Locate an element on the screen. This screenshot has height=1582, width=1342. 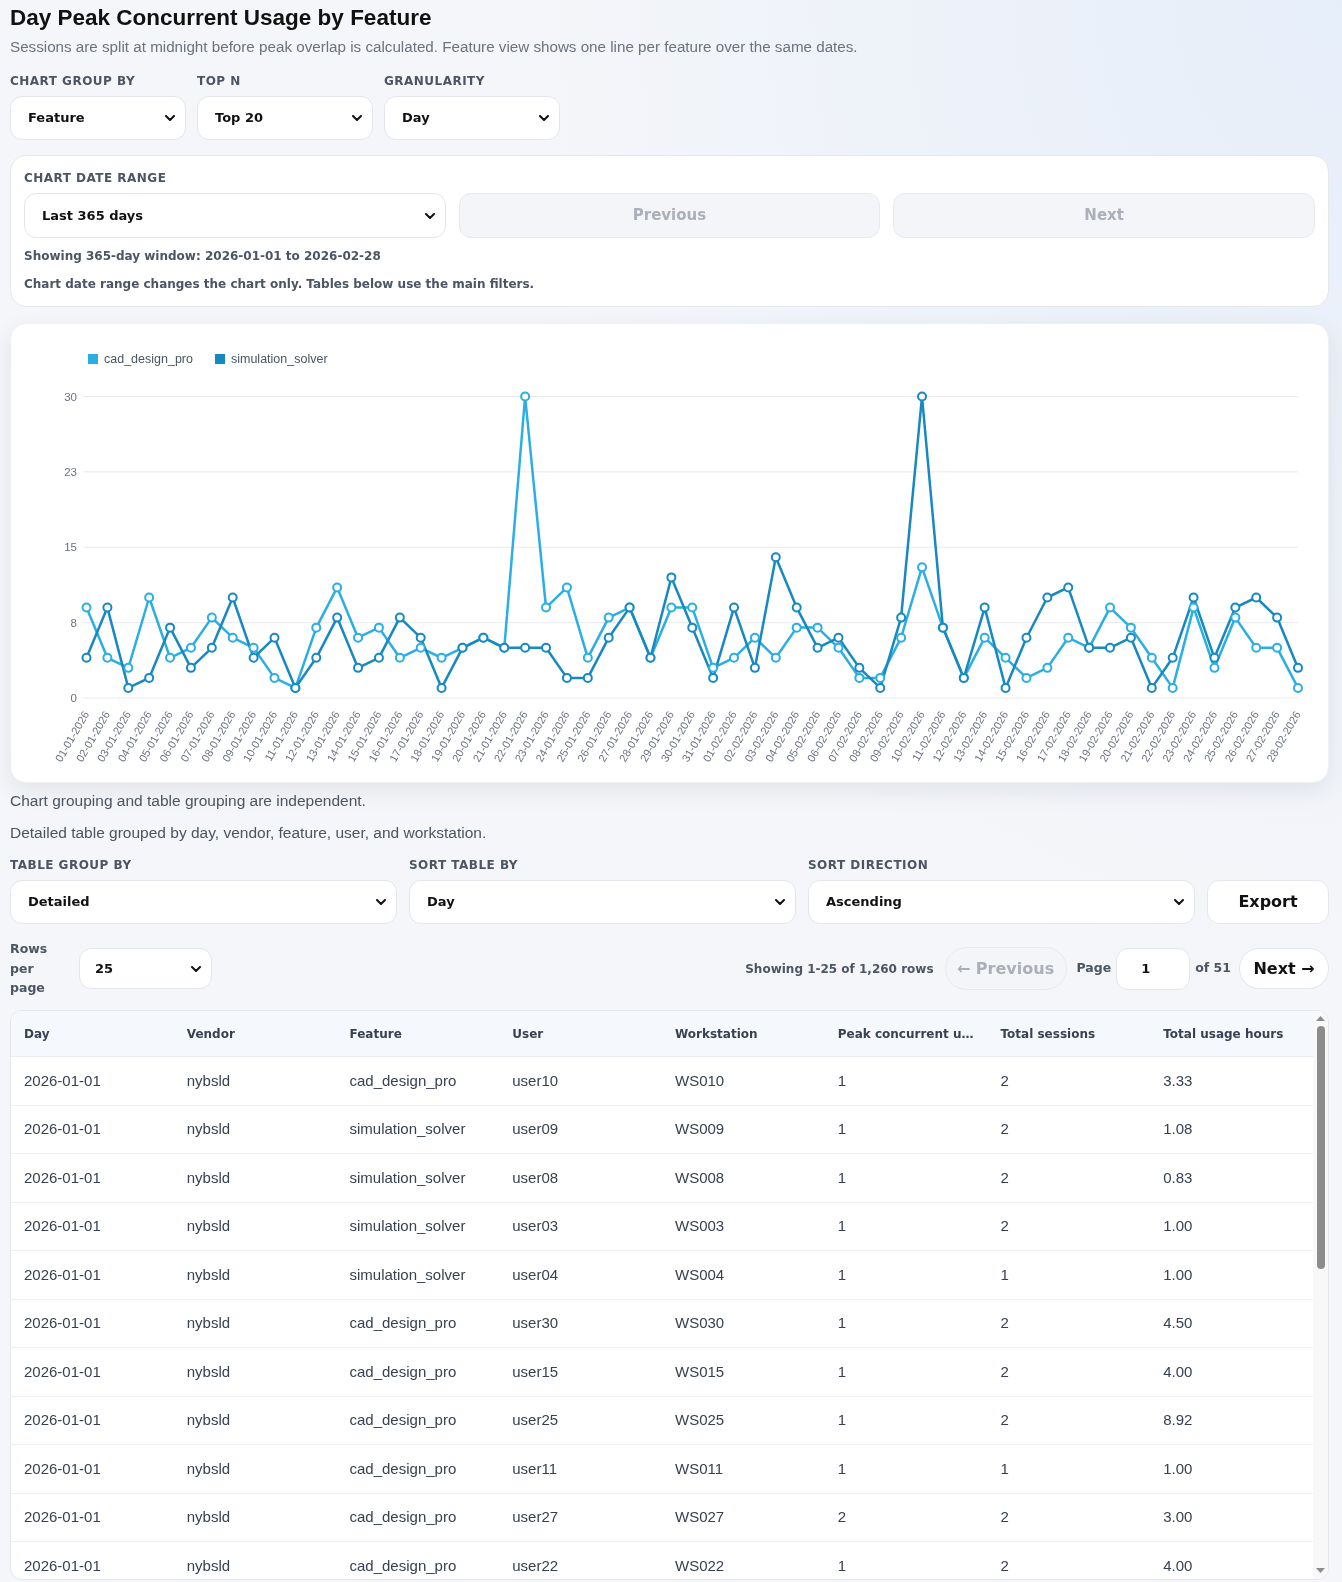
window-note: Showing 365-day window: 2026-01-01 to 2026-02-28 is located at coordinates (203, 256).